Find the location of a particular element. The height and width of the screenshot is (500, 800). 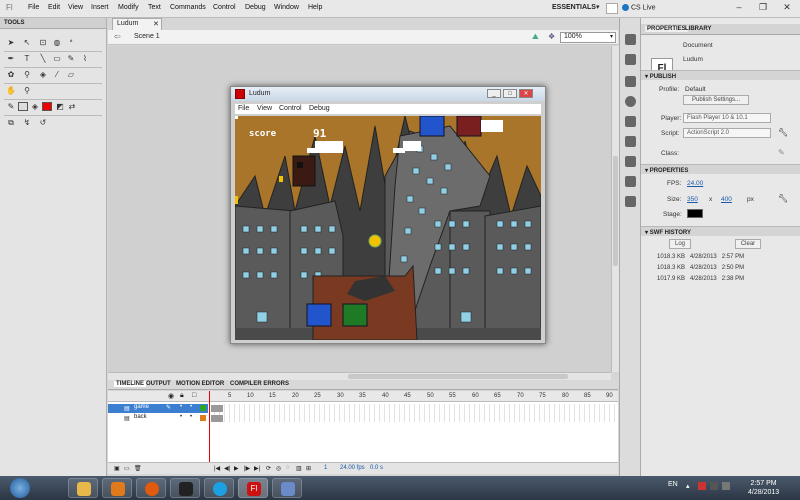

eye-icon: ◉ is located at coordinates (171, 396).